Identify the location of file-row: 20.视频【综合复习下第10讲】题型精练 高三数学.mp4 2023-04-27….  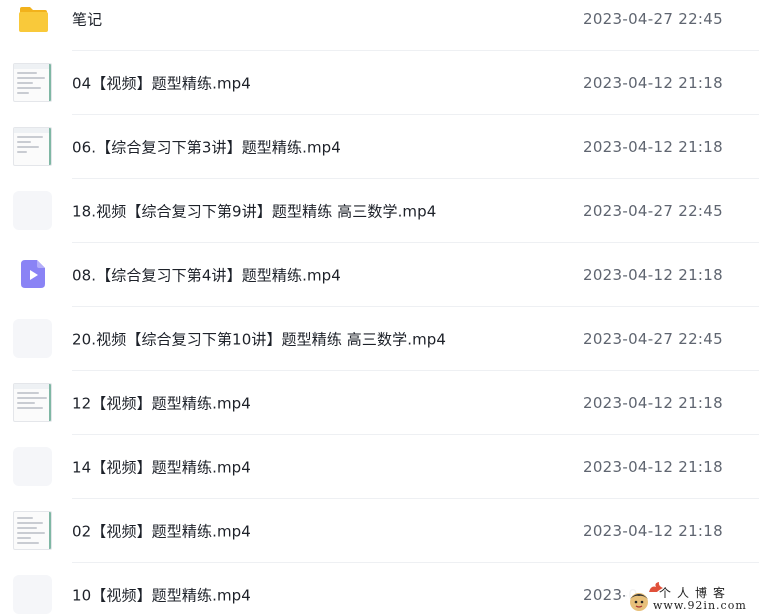
(379, 339).